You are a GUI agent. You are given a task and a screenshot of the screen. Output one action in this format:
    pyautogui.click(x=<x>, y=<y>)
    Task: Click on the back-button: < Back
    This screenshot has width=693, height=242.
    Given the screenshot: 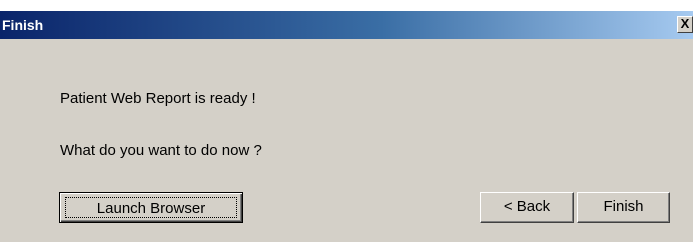 What is the action you would take?
    pyautogui.click(x=527, y=207)
    